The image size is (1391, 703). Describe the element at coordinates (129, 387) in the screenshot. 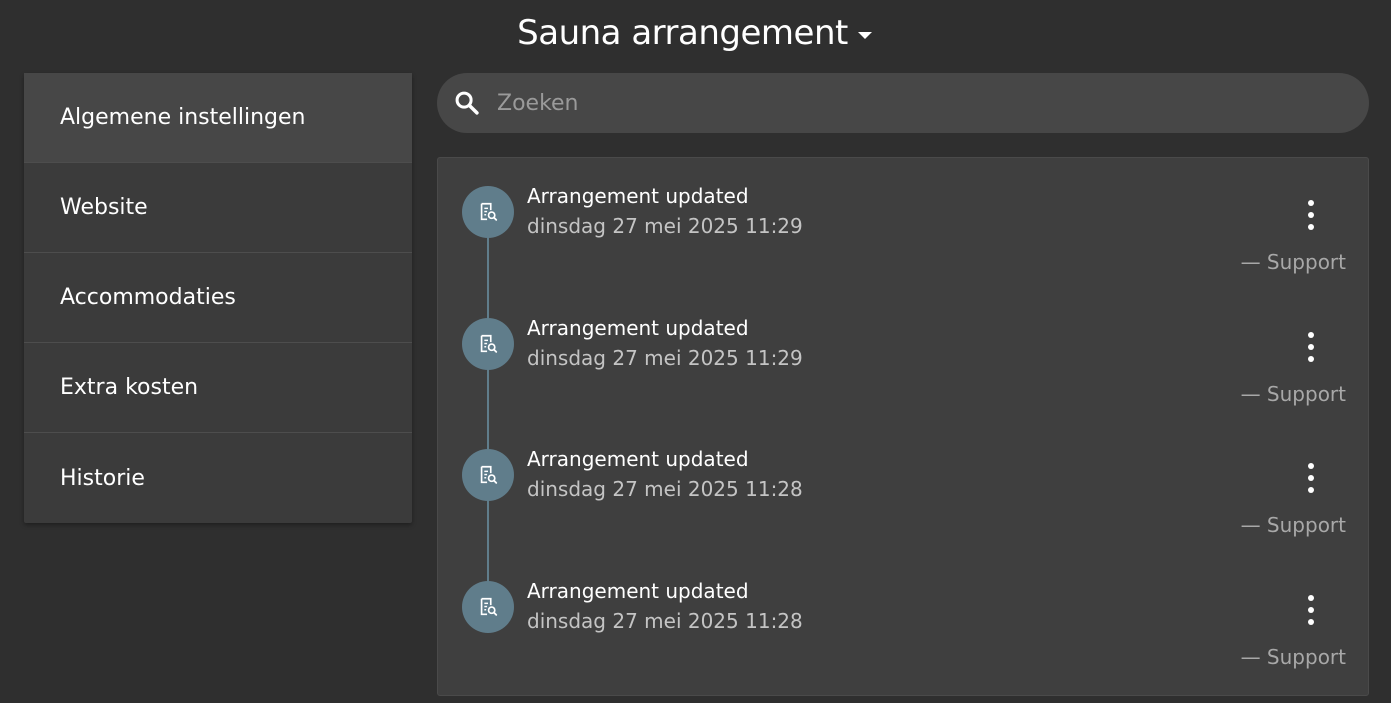

I see `sidebar-item-label: Extra kosten` at that location.